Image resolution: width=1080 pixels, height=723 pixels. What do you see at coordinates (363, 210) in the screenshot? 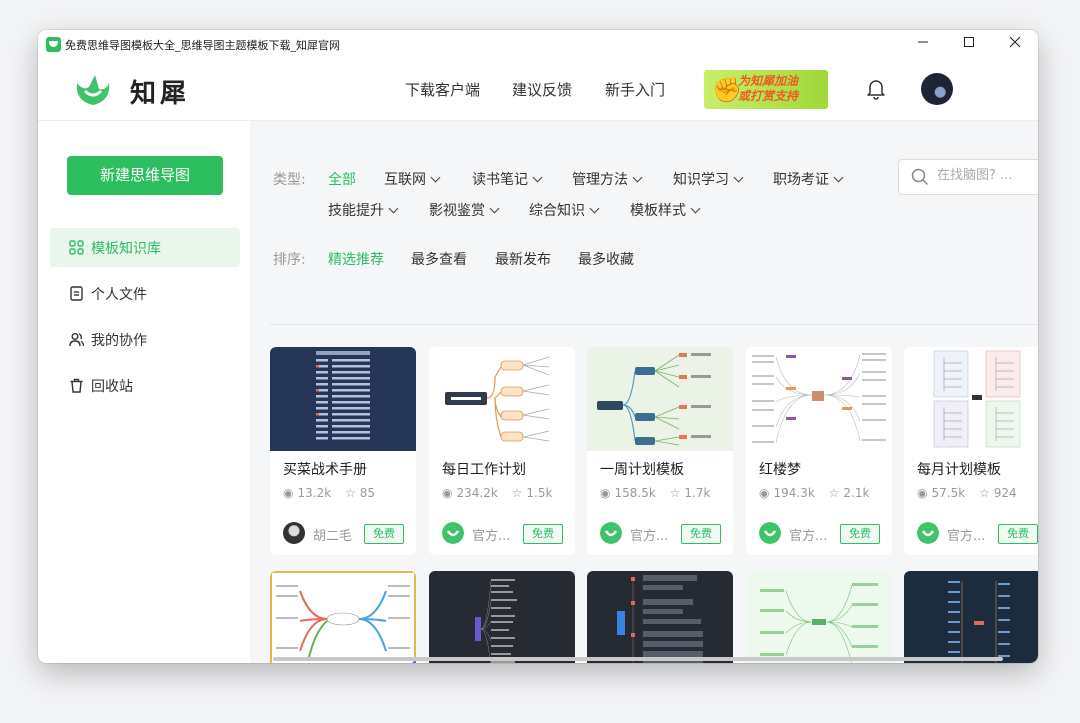
I see `type-filter-skills: 技能提升` at bounding box center [363, 210].